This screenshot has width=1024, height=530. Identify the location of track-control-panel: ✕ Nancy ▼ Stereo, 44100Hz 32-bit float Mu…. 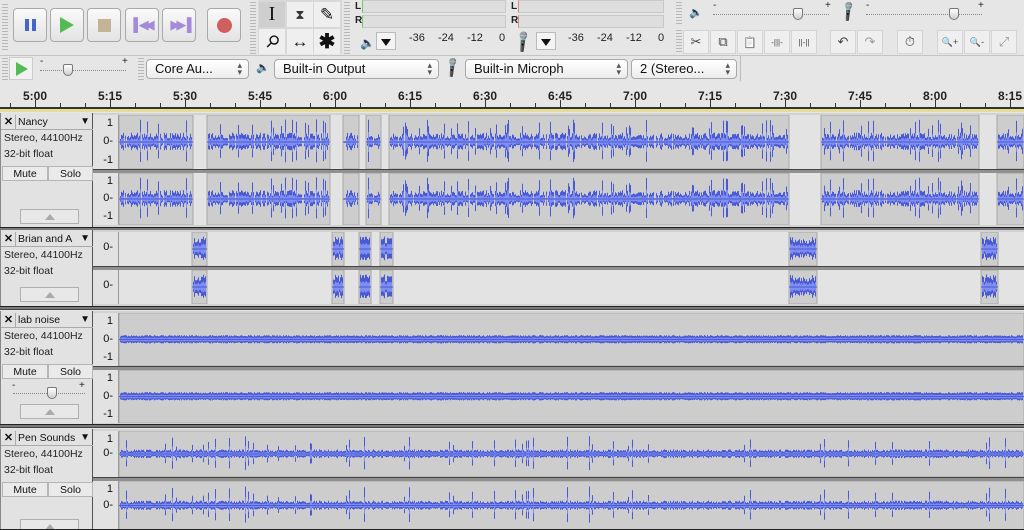
(46, 170).